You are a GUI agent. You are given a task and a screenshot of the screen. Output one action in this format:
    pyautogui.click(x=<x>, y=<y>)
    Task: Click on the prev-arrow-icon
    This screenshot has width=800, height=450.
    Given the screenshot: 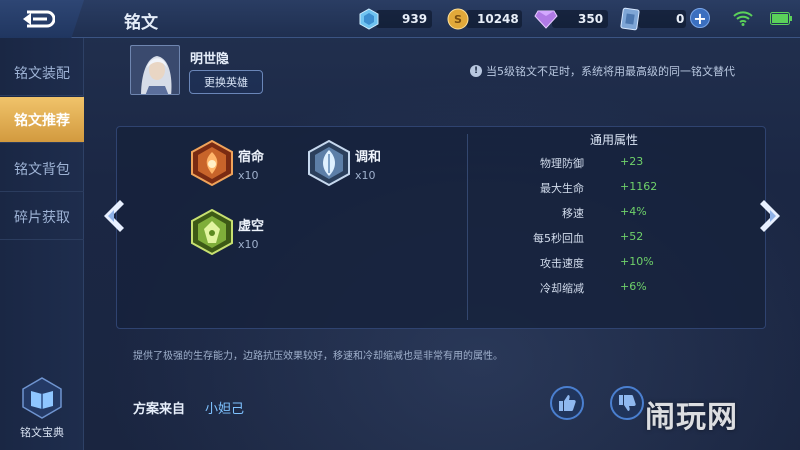 What is the action you would take?
    pyautogui.click(x=114, y=216)
    